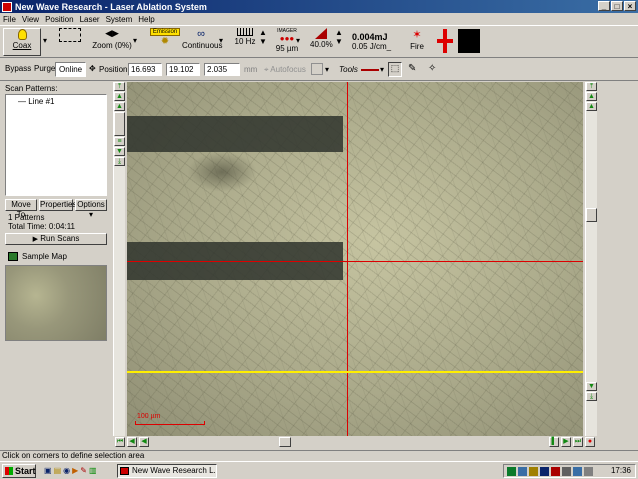 The height and width of the screenshot is (479, 638). I want to click on line-tool-icon, so click(370, 70).